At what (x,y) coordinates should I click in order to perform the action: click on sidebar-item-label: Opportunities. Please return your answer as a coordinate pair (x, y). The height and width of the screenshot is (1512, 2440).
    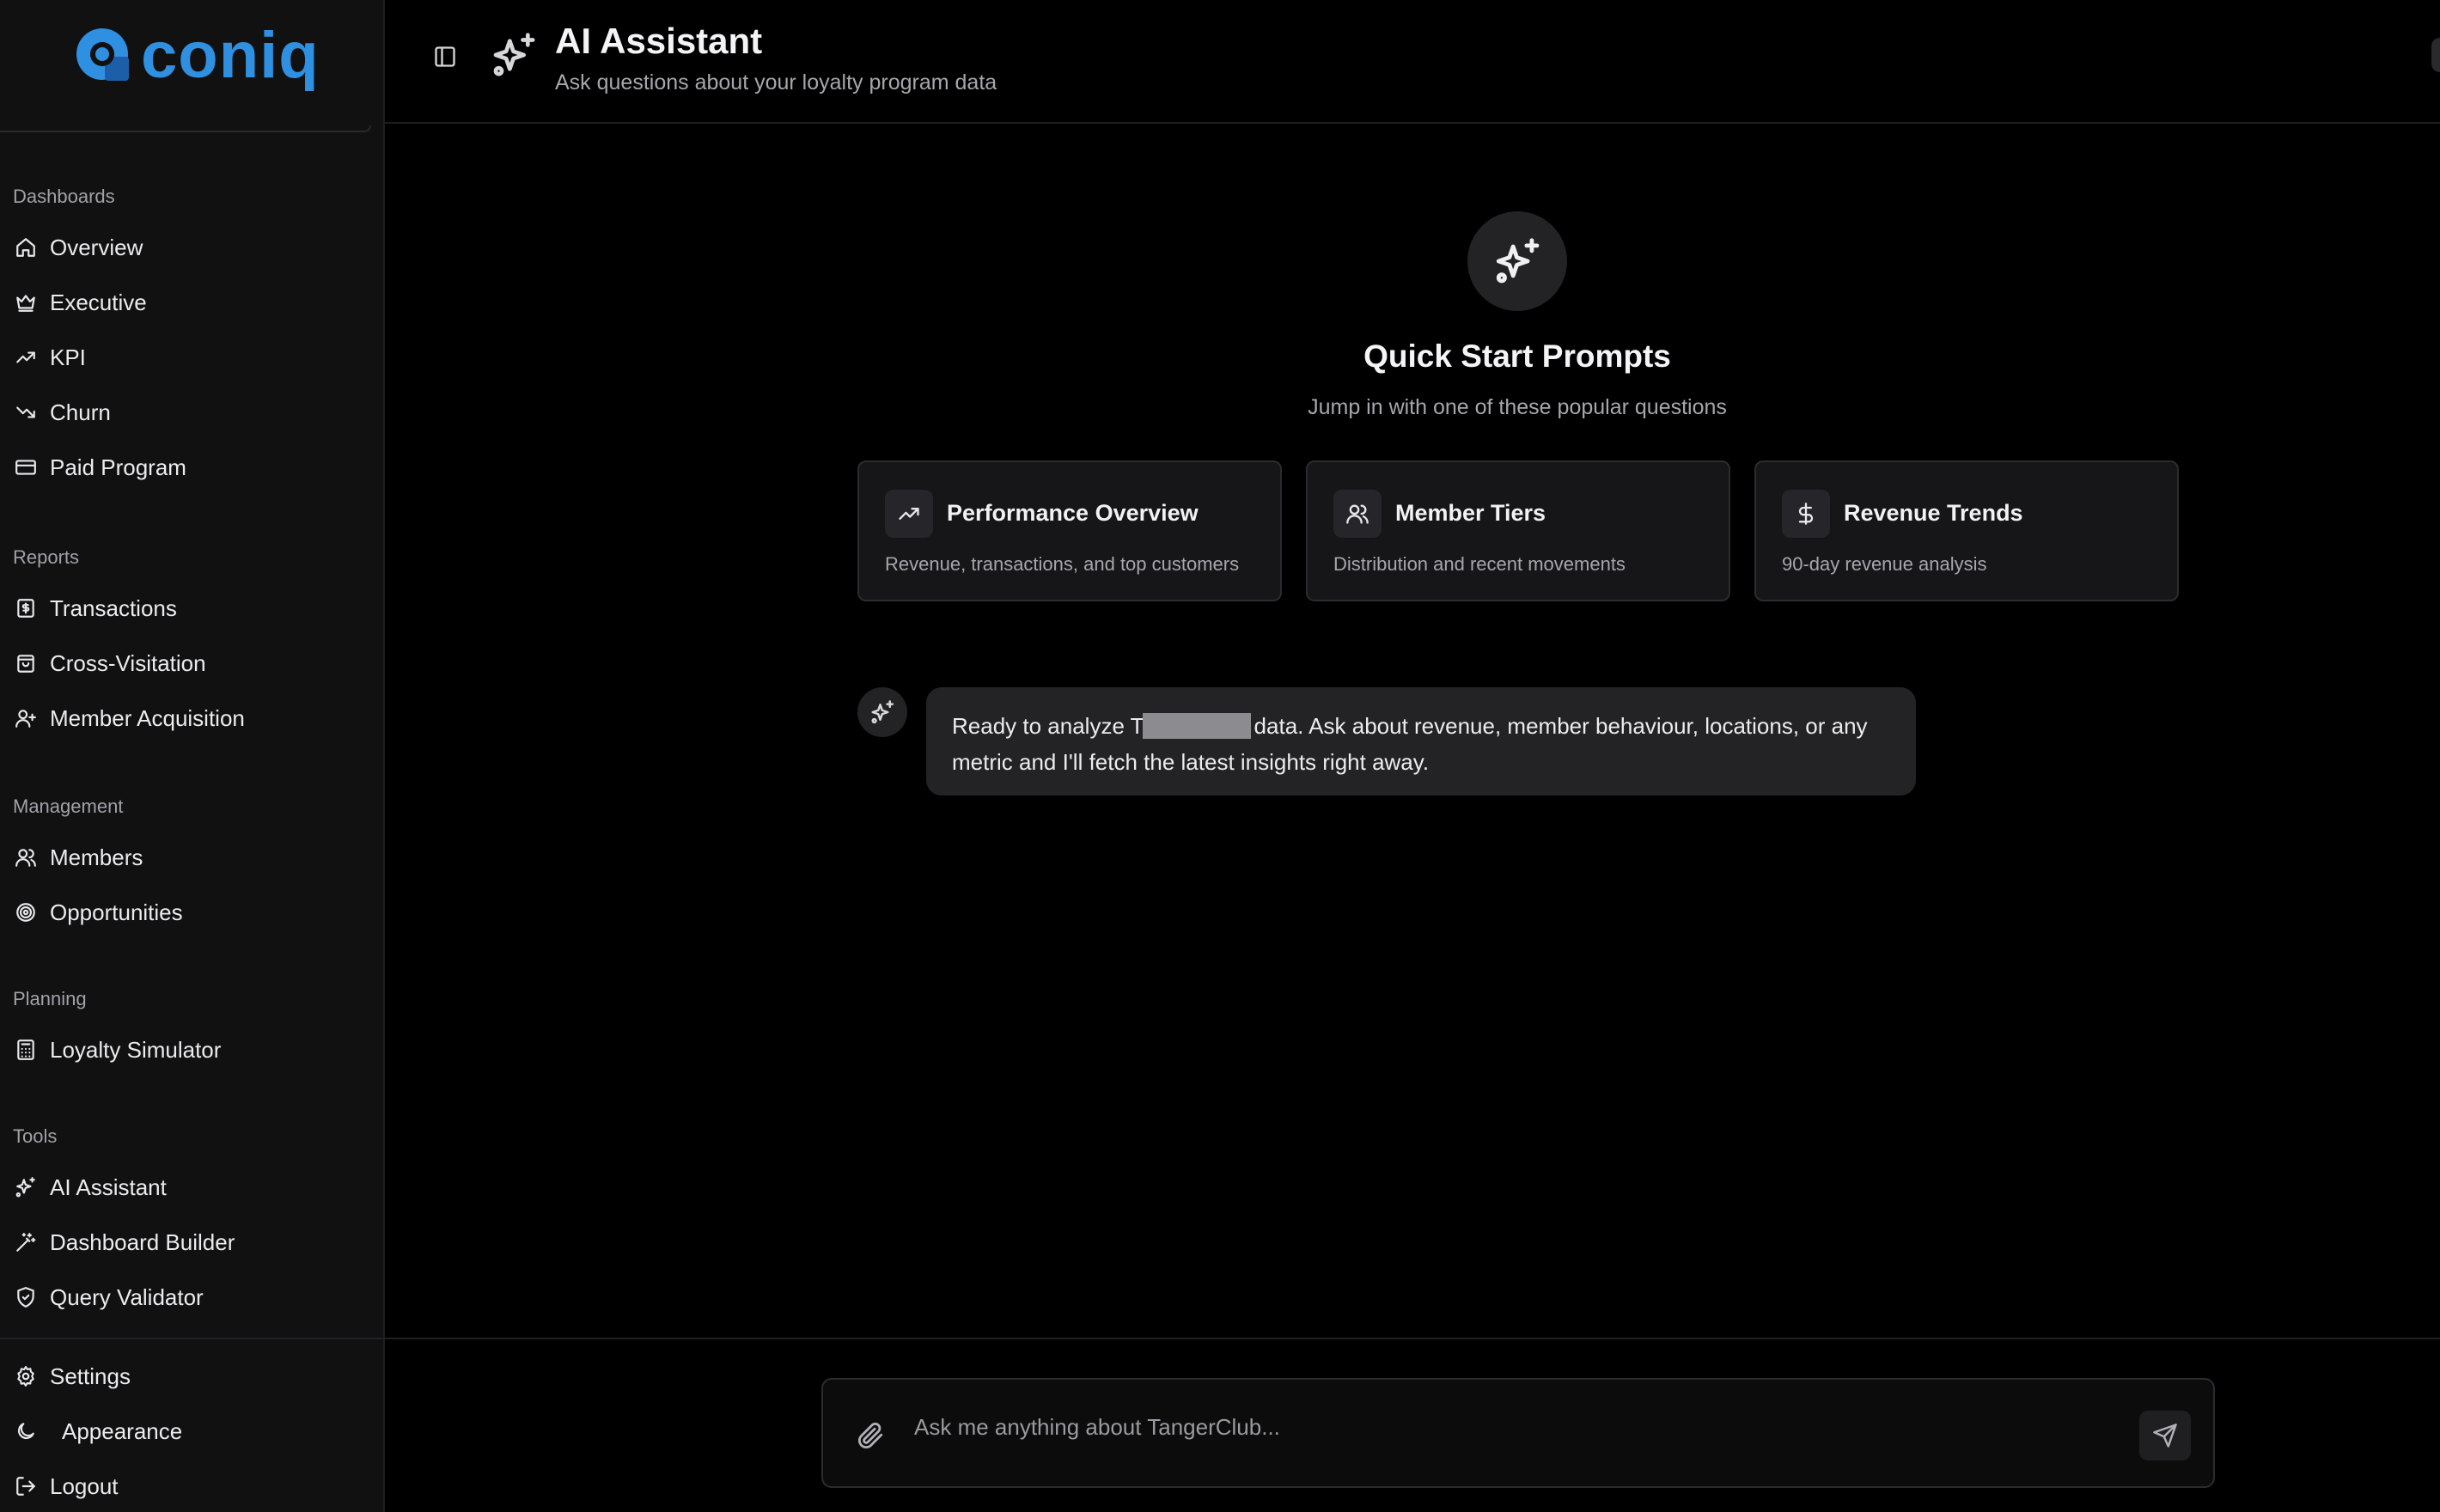
    Looking at the image, I should click on (116, 912).